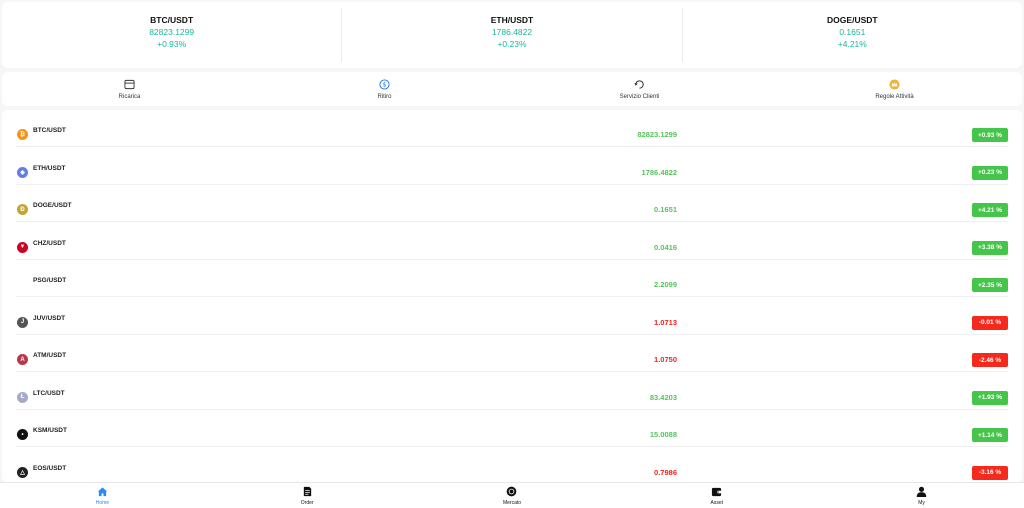 Image resolution: width=1024 pixels, height=508 pixels. Describe the element at coordinates (717, 492) in the screenshot. I see `asset-wallet-icon` at that location.